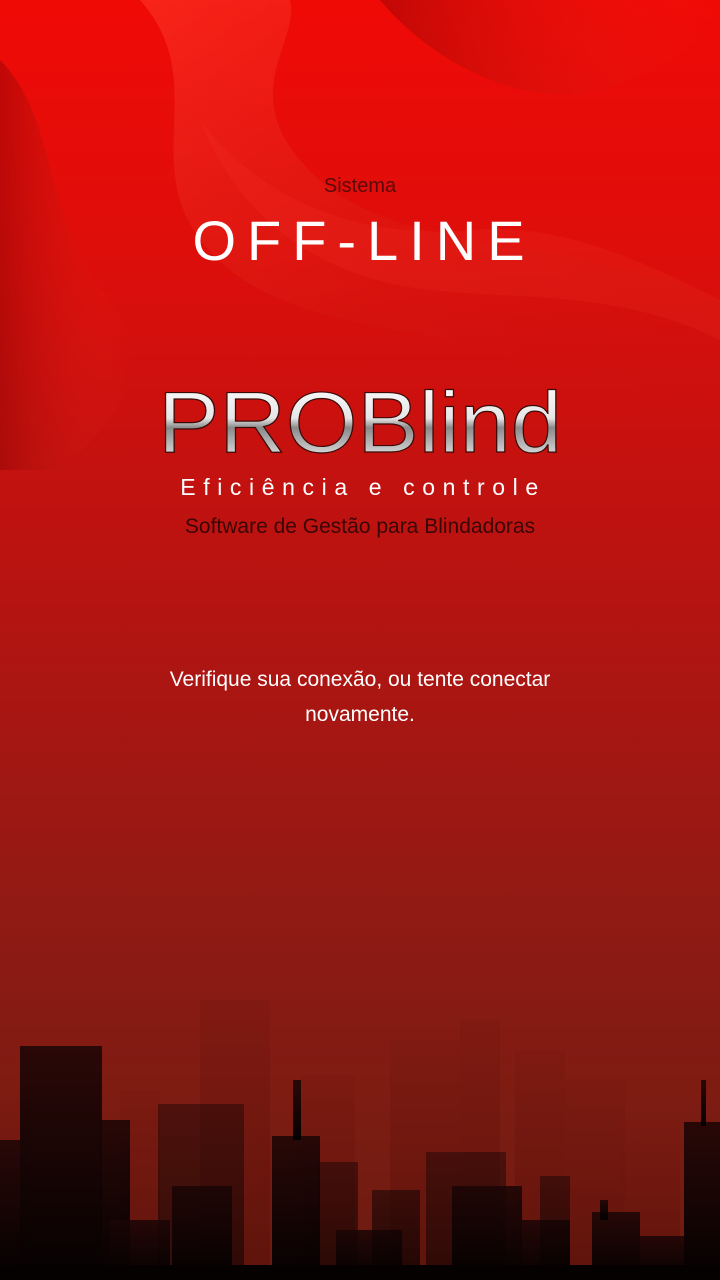 The image size is (720, 1280). I want to click on brand-tagline: Eficiência e controle, so click(363, 487).